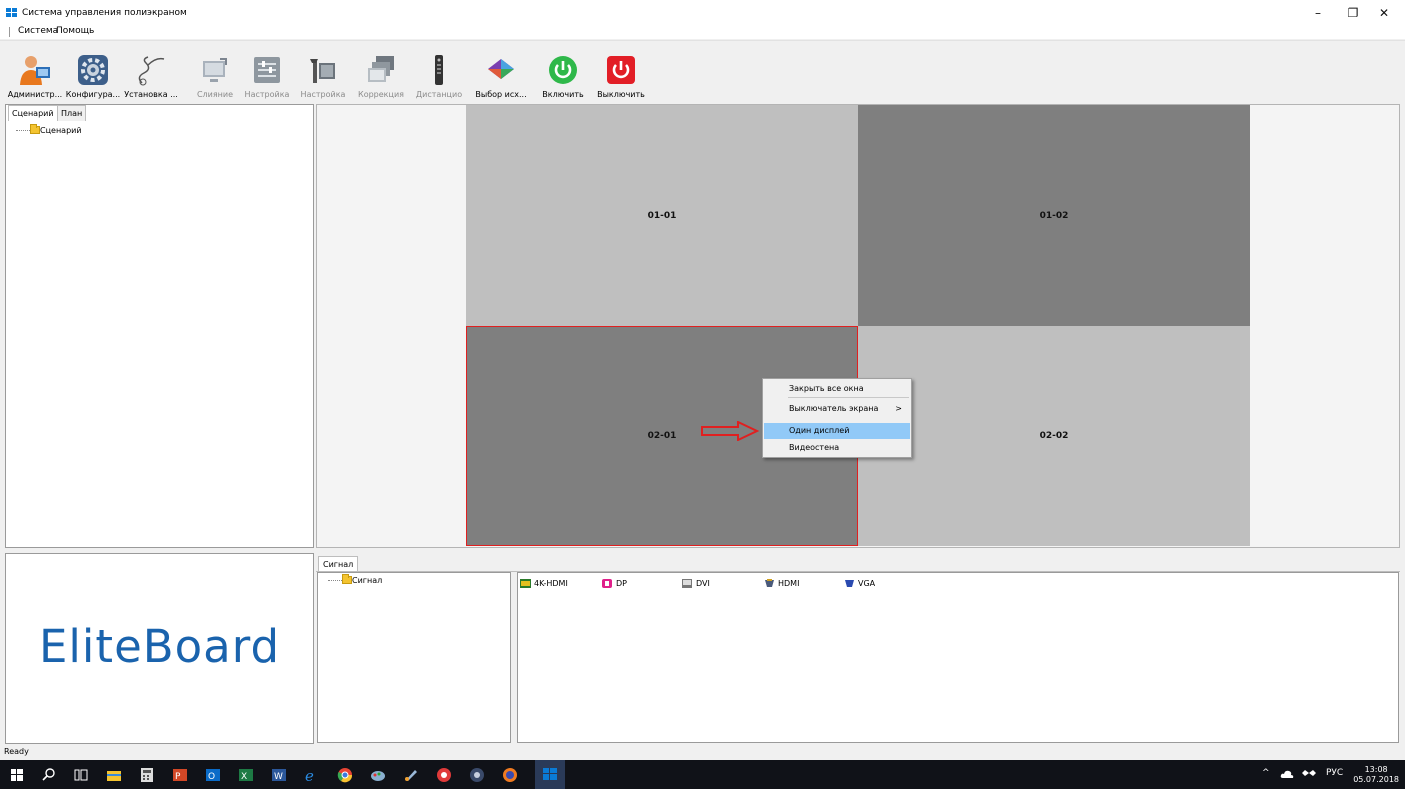 The image size is (1405, 789). I want to click on annotation-arrow-icon, so click(730, 431).